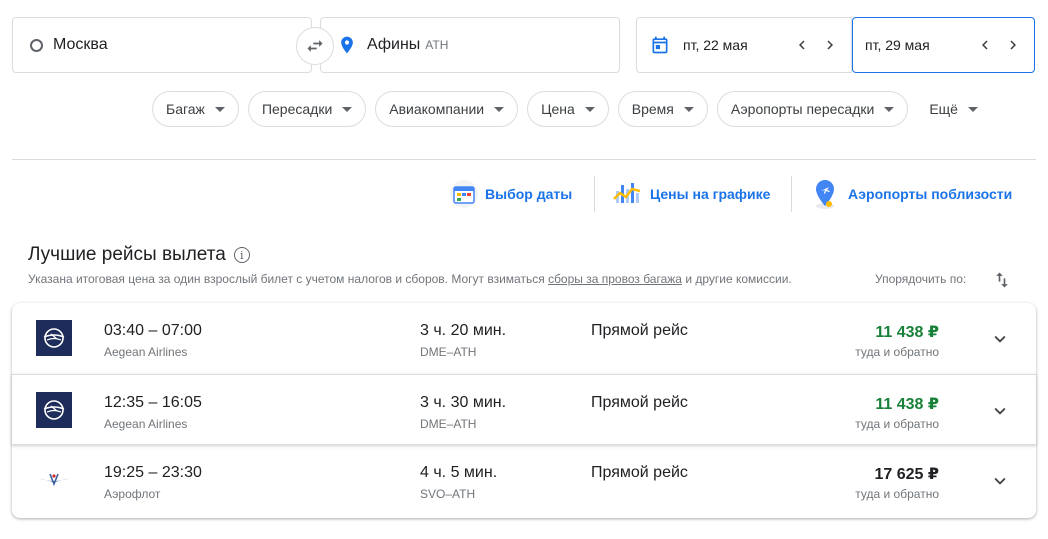 This screenshot has height=539, width=1048. I want to click on date-picker-tool: Выбор даты, so click(510, 194).